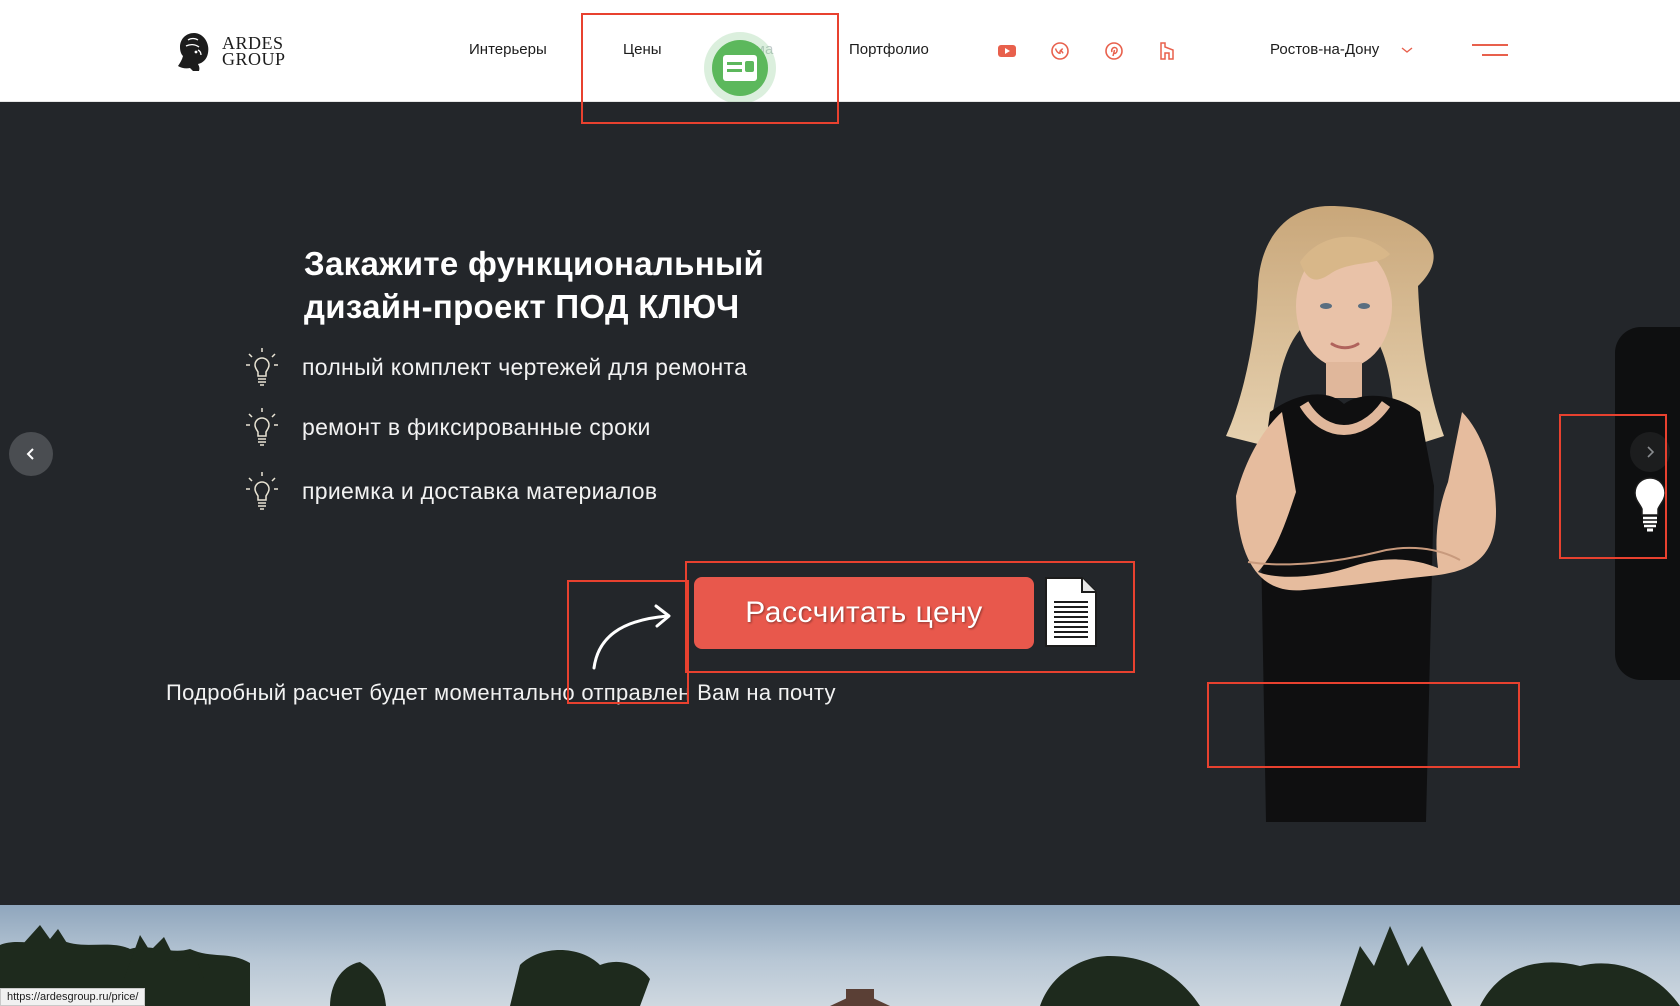  What do you see at coordinates (889, 49) in the screenshot?
I see `nav-portfolio: Портфолио` at bounding box center [889, 49].